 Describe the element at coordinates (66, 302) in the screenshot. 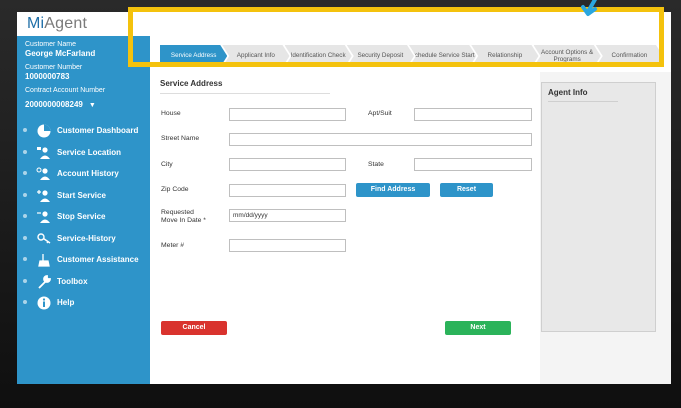

I see `sidebar-item-label: Help` at that location.